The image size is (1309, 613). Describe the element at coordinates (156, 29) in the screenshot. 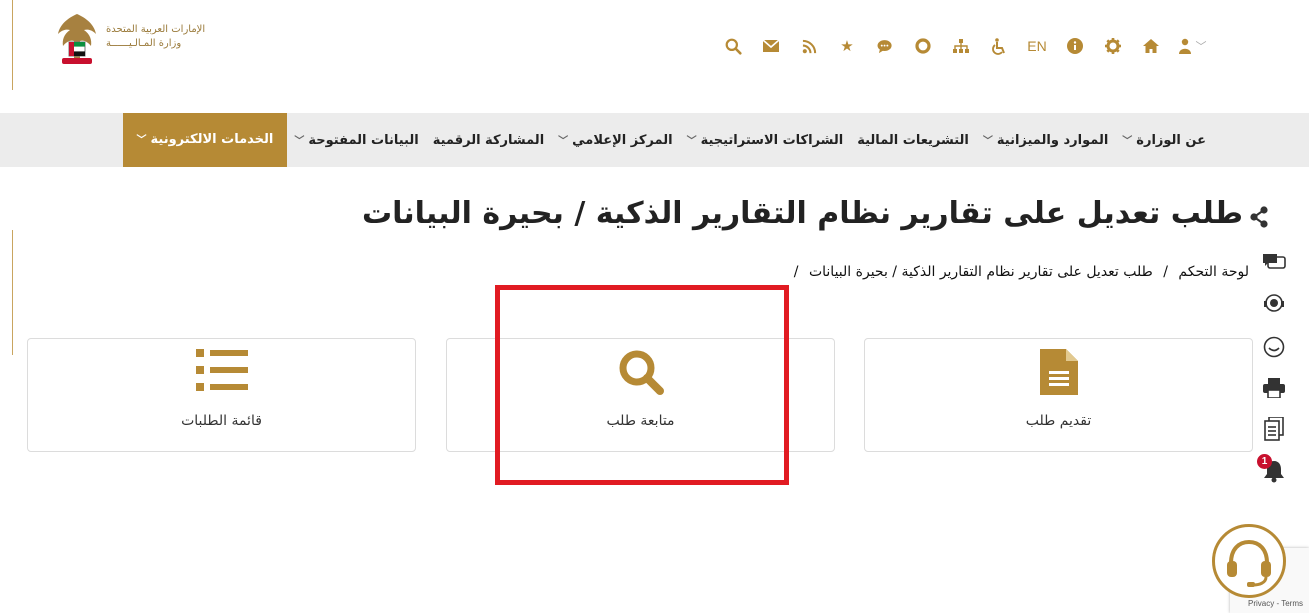

I see `logo-text-country: الإمارات العربية المتحدة` at that location.